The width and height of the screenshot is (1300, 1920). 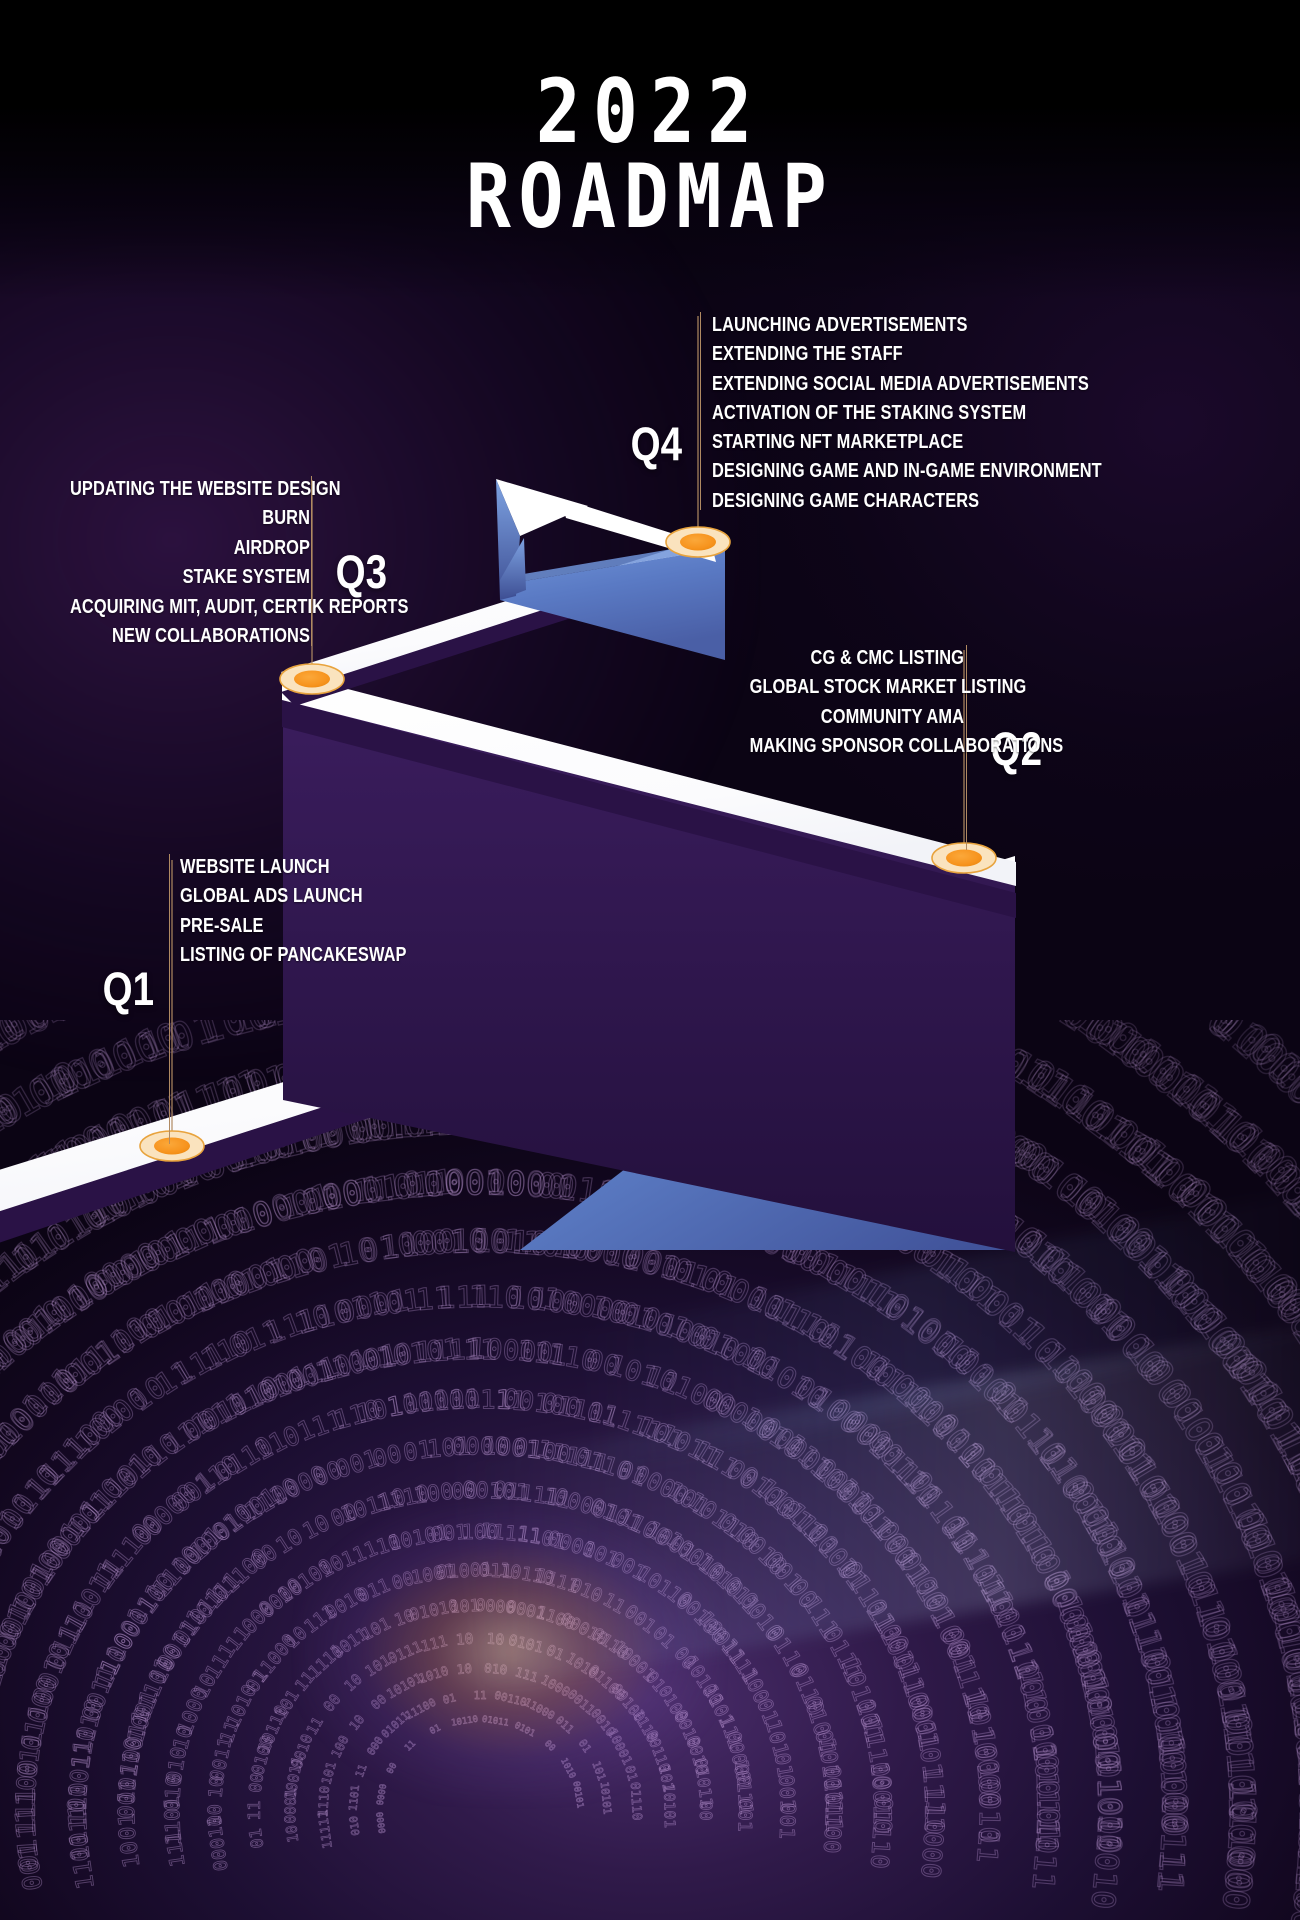 I want to click on q4-item: LAUNCHING ADVERTISEMENTS, so click(x=840, y=324).